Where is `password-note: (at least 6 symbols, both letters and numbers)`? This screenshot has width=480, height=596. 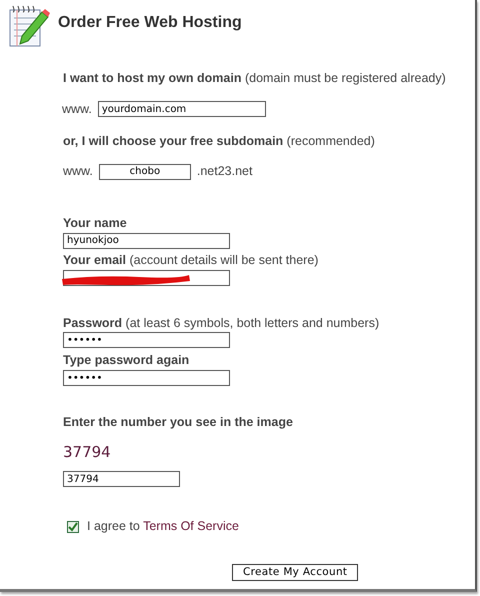 password-note: (at least 6 symbols, both letters and numbers) is located at coordinates (253, 323).